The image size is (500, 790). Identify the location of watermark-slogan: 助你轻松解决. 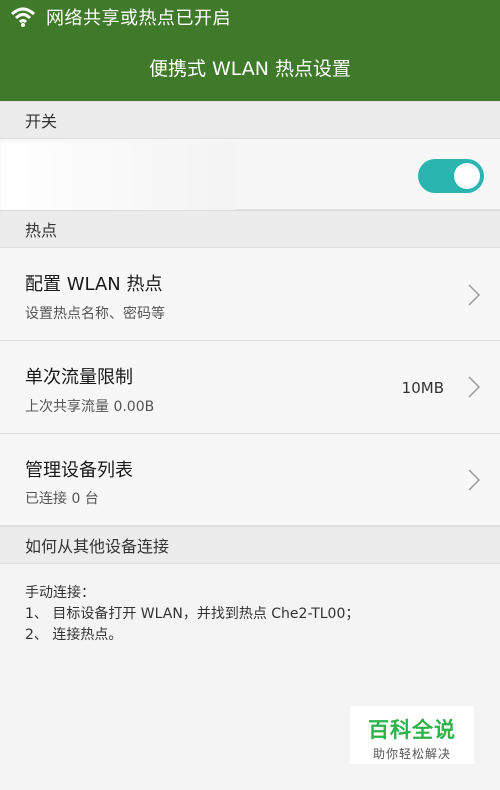
(411, 754).